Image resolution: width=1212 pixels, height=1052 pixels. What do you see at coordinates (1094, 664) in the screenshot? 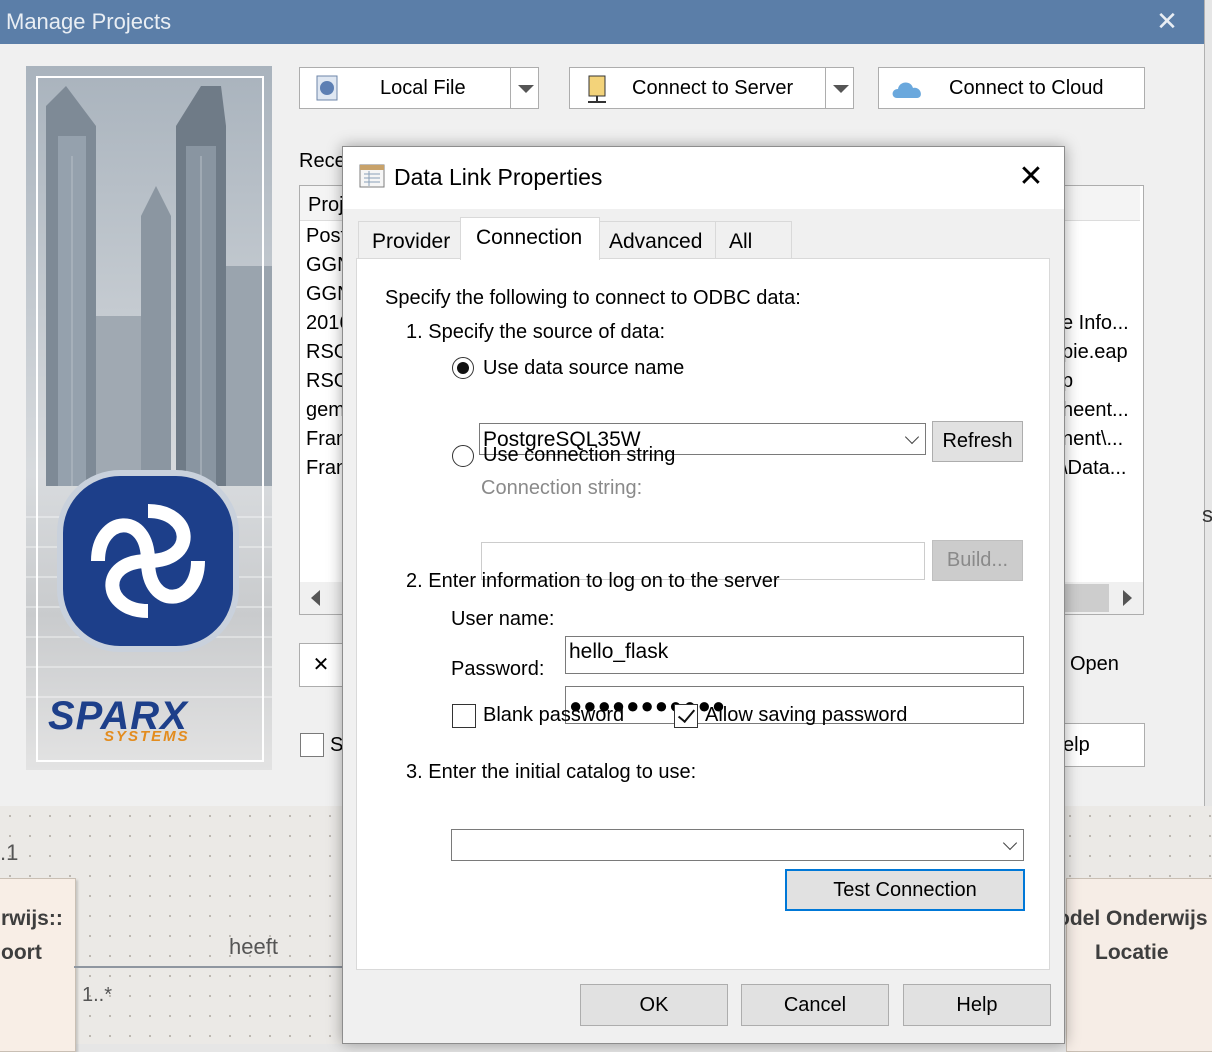
I see `open-button-label: Open` at bounding box center [1094, 664].